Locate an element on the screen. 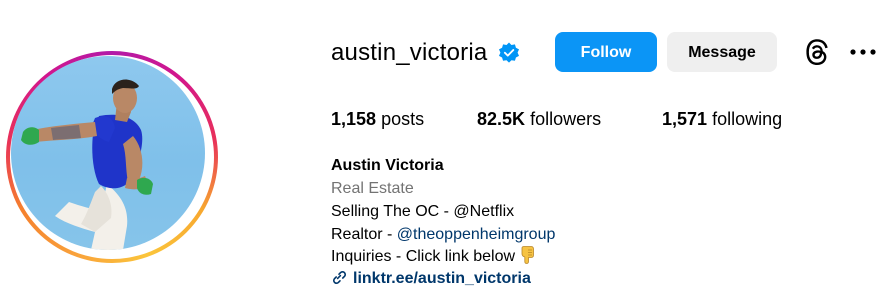  verified-badge-icon is located at coordinates (509, 52).